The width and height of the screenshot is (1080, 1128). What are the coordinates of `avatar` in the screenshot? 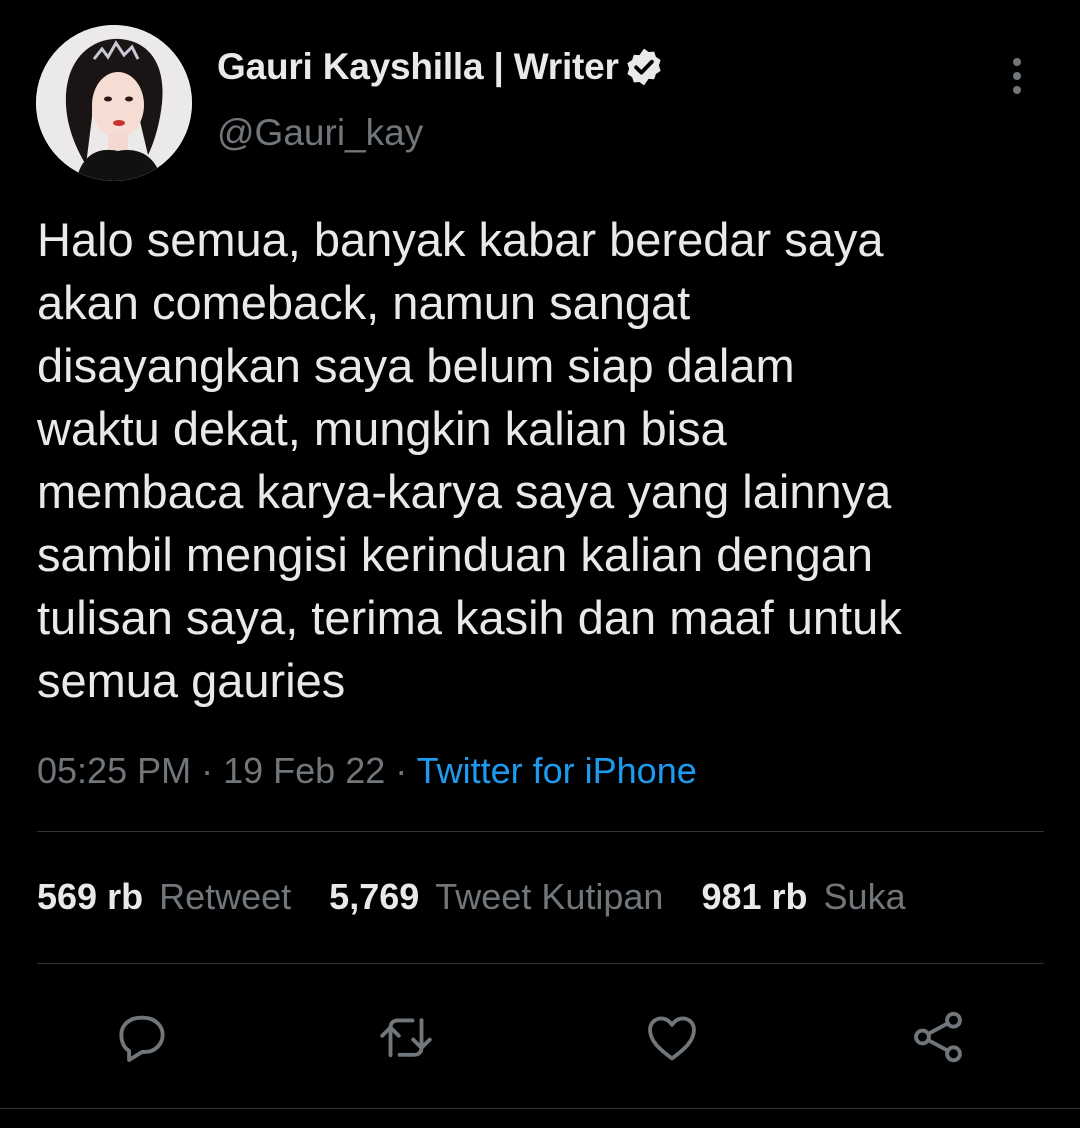 It's located at (114, 103).